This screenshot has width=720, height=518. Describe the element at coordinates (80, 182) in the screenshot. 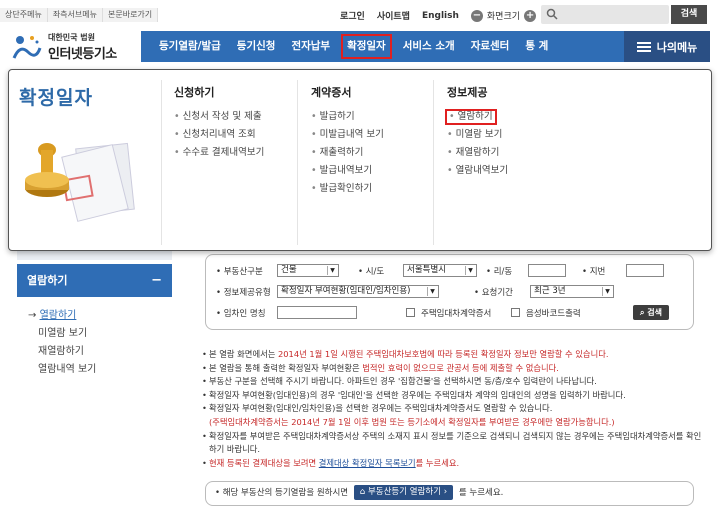

I see `stamp-illustration-icon` at that location.